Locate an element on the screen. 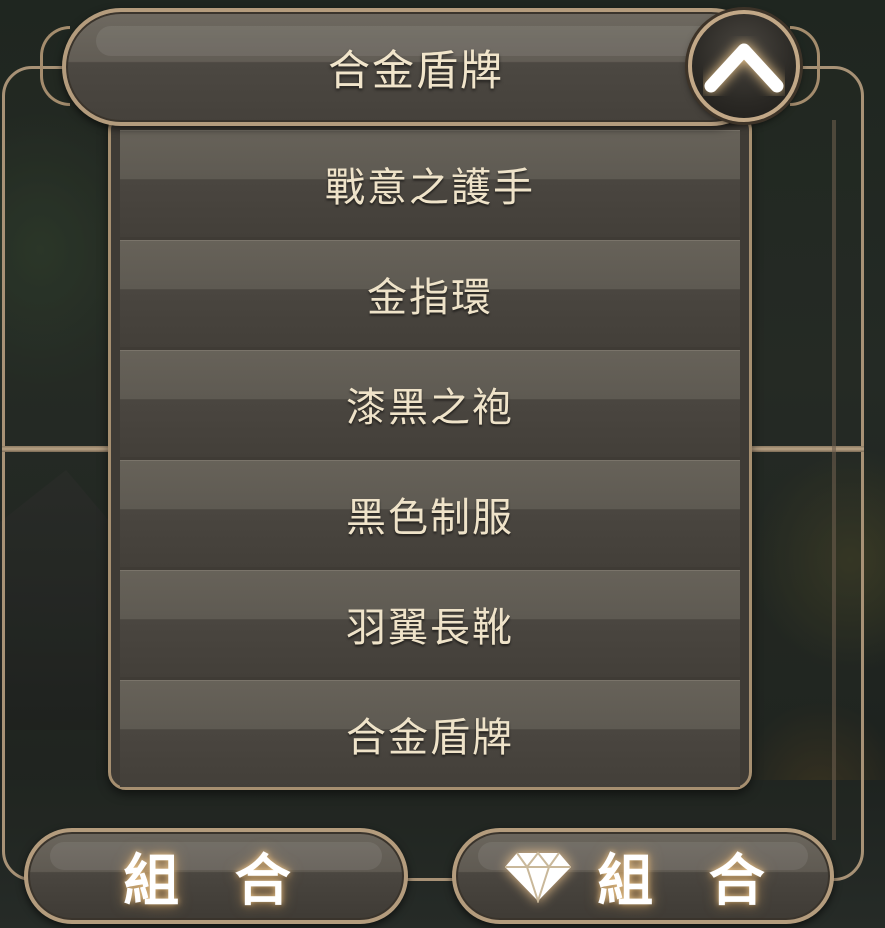 The height and width of the screenshot is (928, 885). dropdown-item-label: 合金盾牌 is located at coordinates (430, 738).